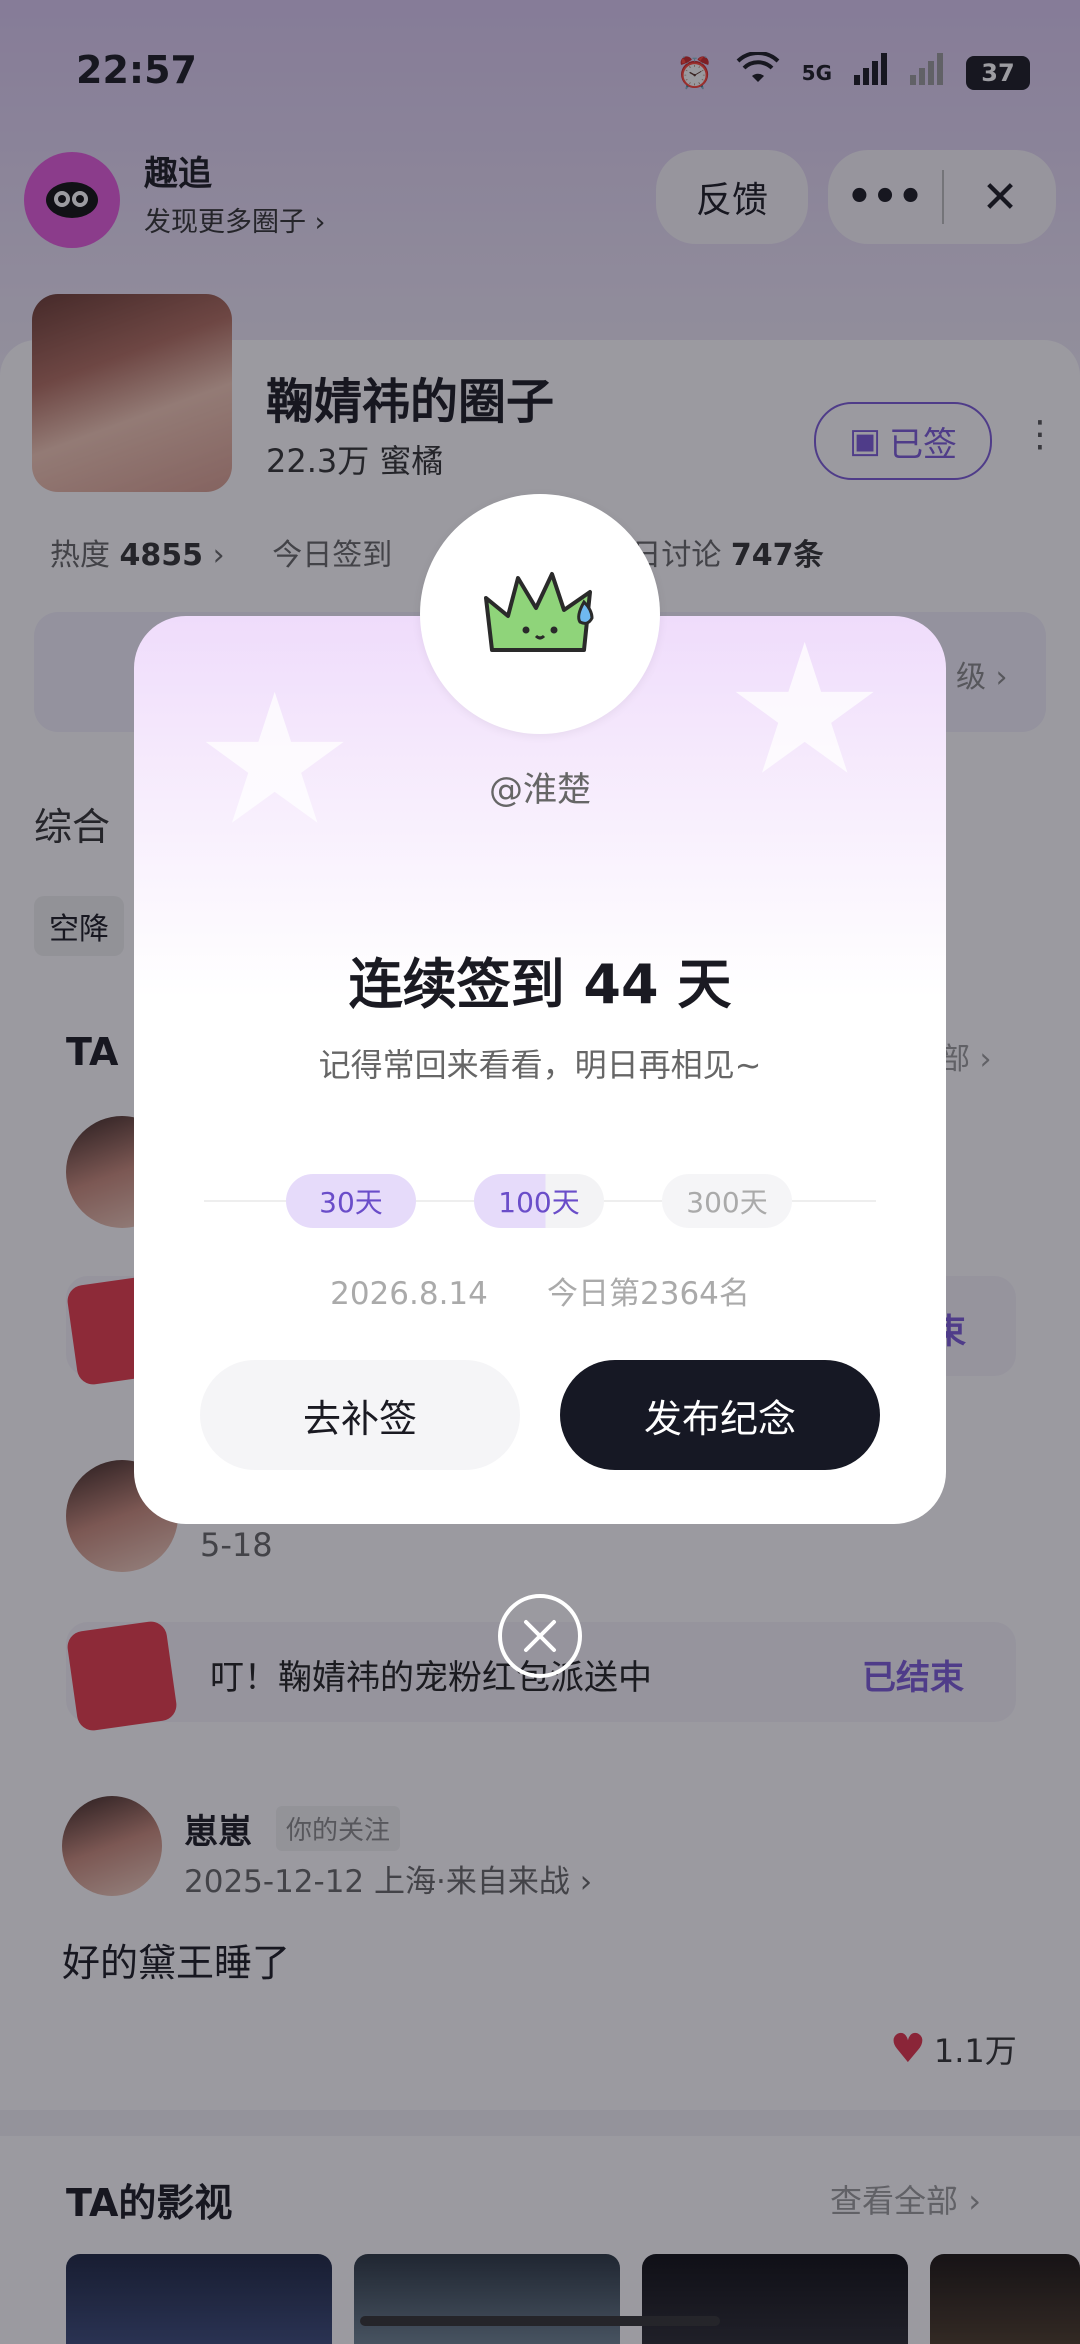 The height and width of the screenshot is (2344, 1080). Describe the element at coordinates (540, 790) in the screenshot. I see `dialog-username: @淮楚` at that location.